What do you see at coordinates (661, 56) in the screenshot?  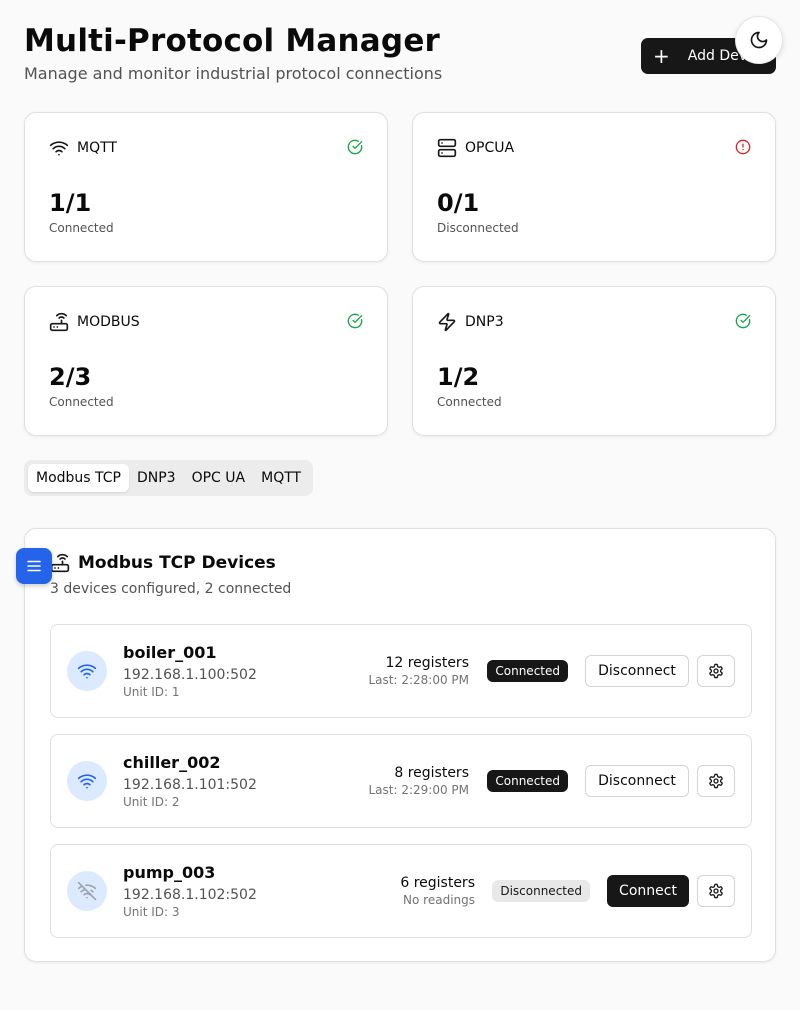 I see `plus-icon: +` at bounding box center [661, 56].